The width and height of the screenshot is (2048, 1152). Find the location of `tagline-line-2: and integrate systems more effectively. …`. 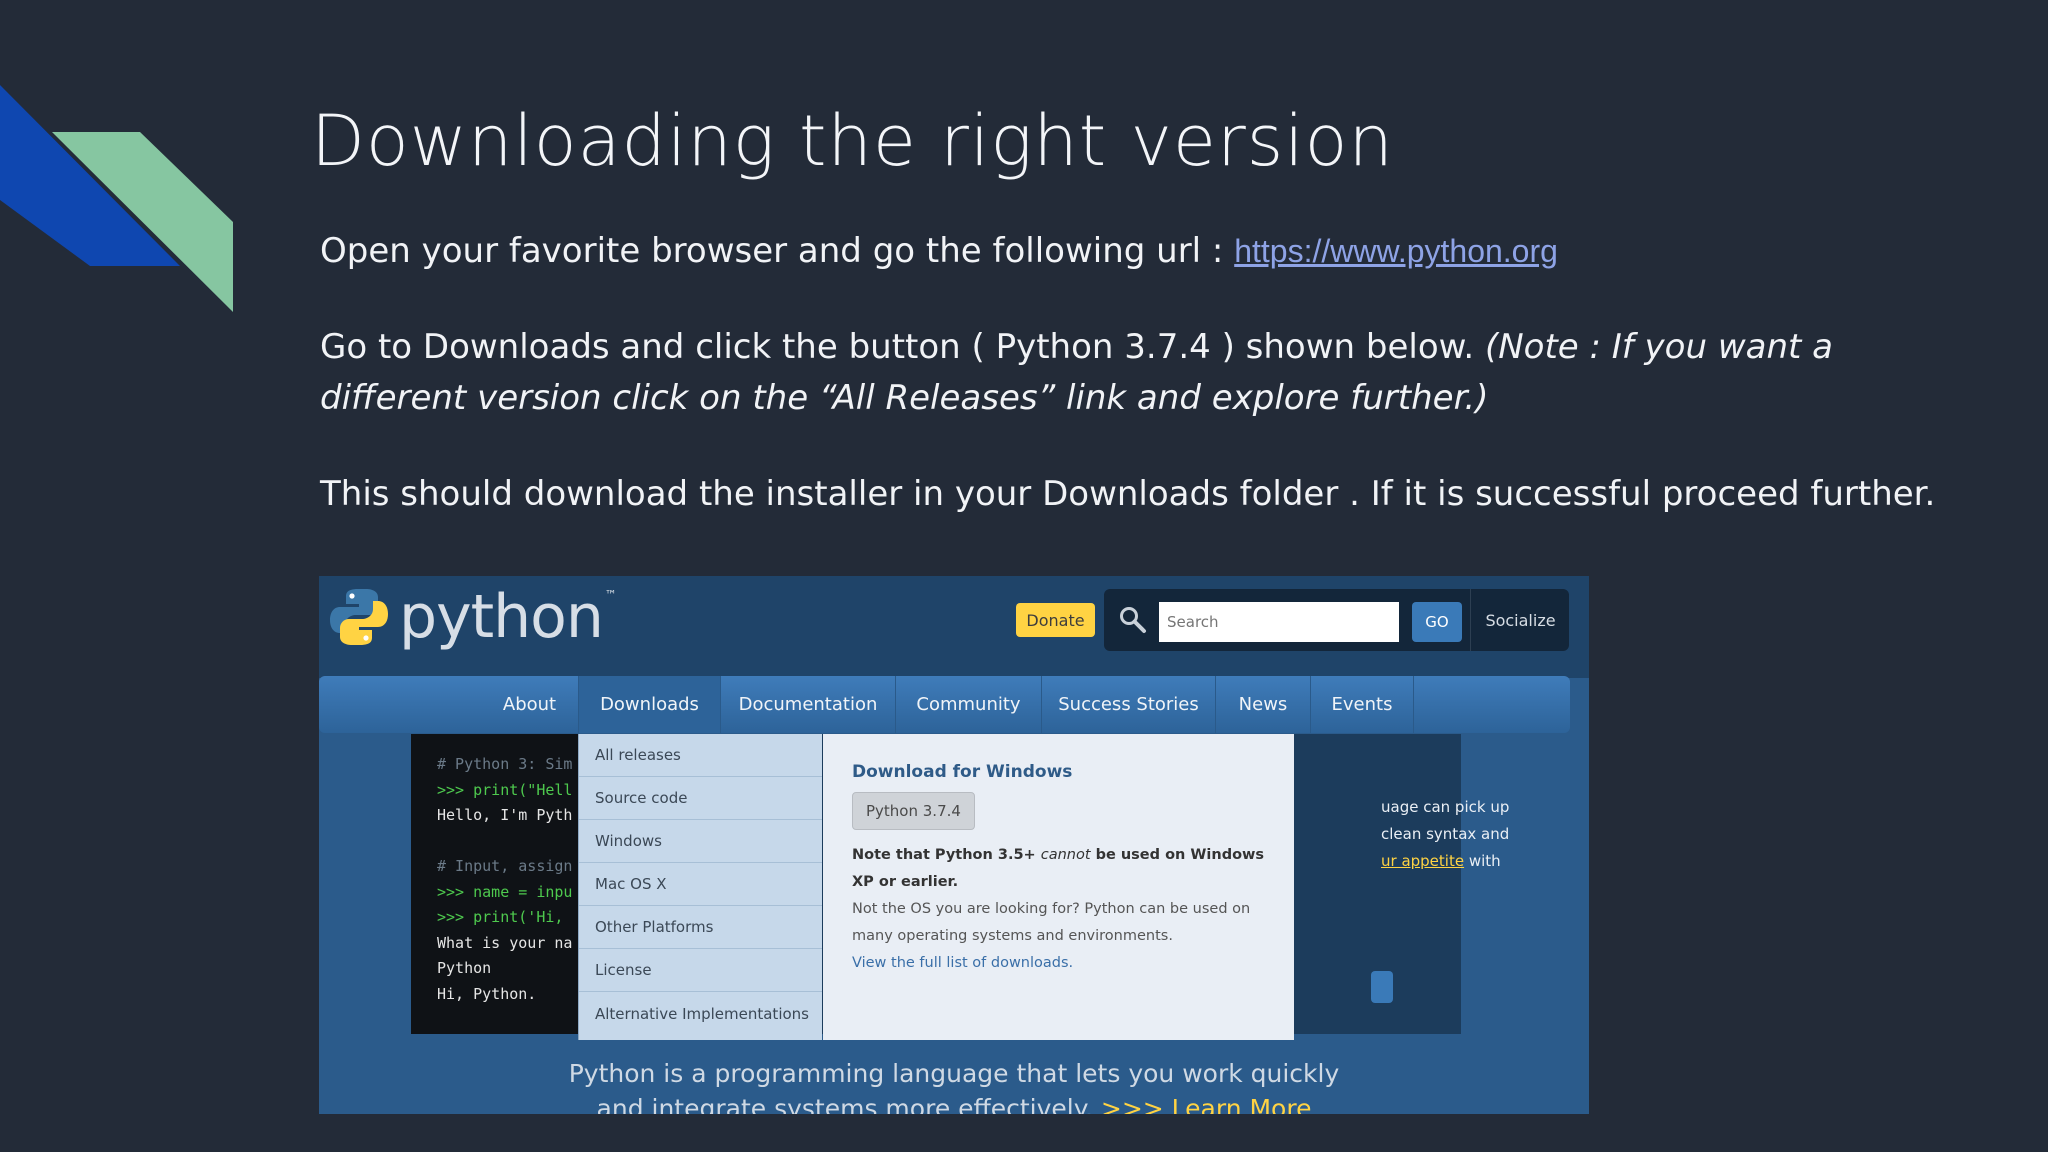

tagline-line-2: and integrate systems more effectively. … is located at coordinates (954, 1102).